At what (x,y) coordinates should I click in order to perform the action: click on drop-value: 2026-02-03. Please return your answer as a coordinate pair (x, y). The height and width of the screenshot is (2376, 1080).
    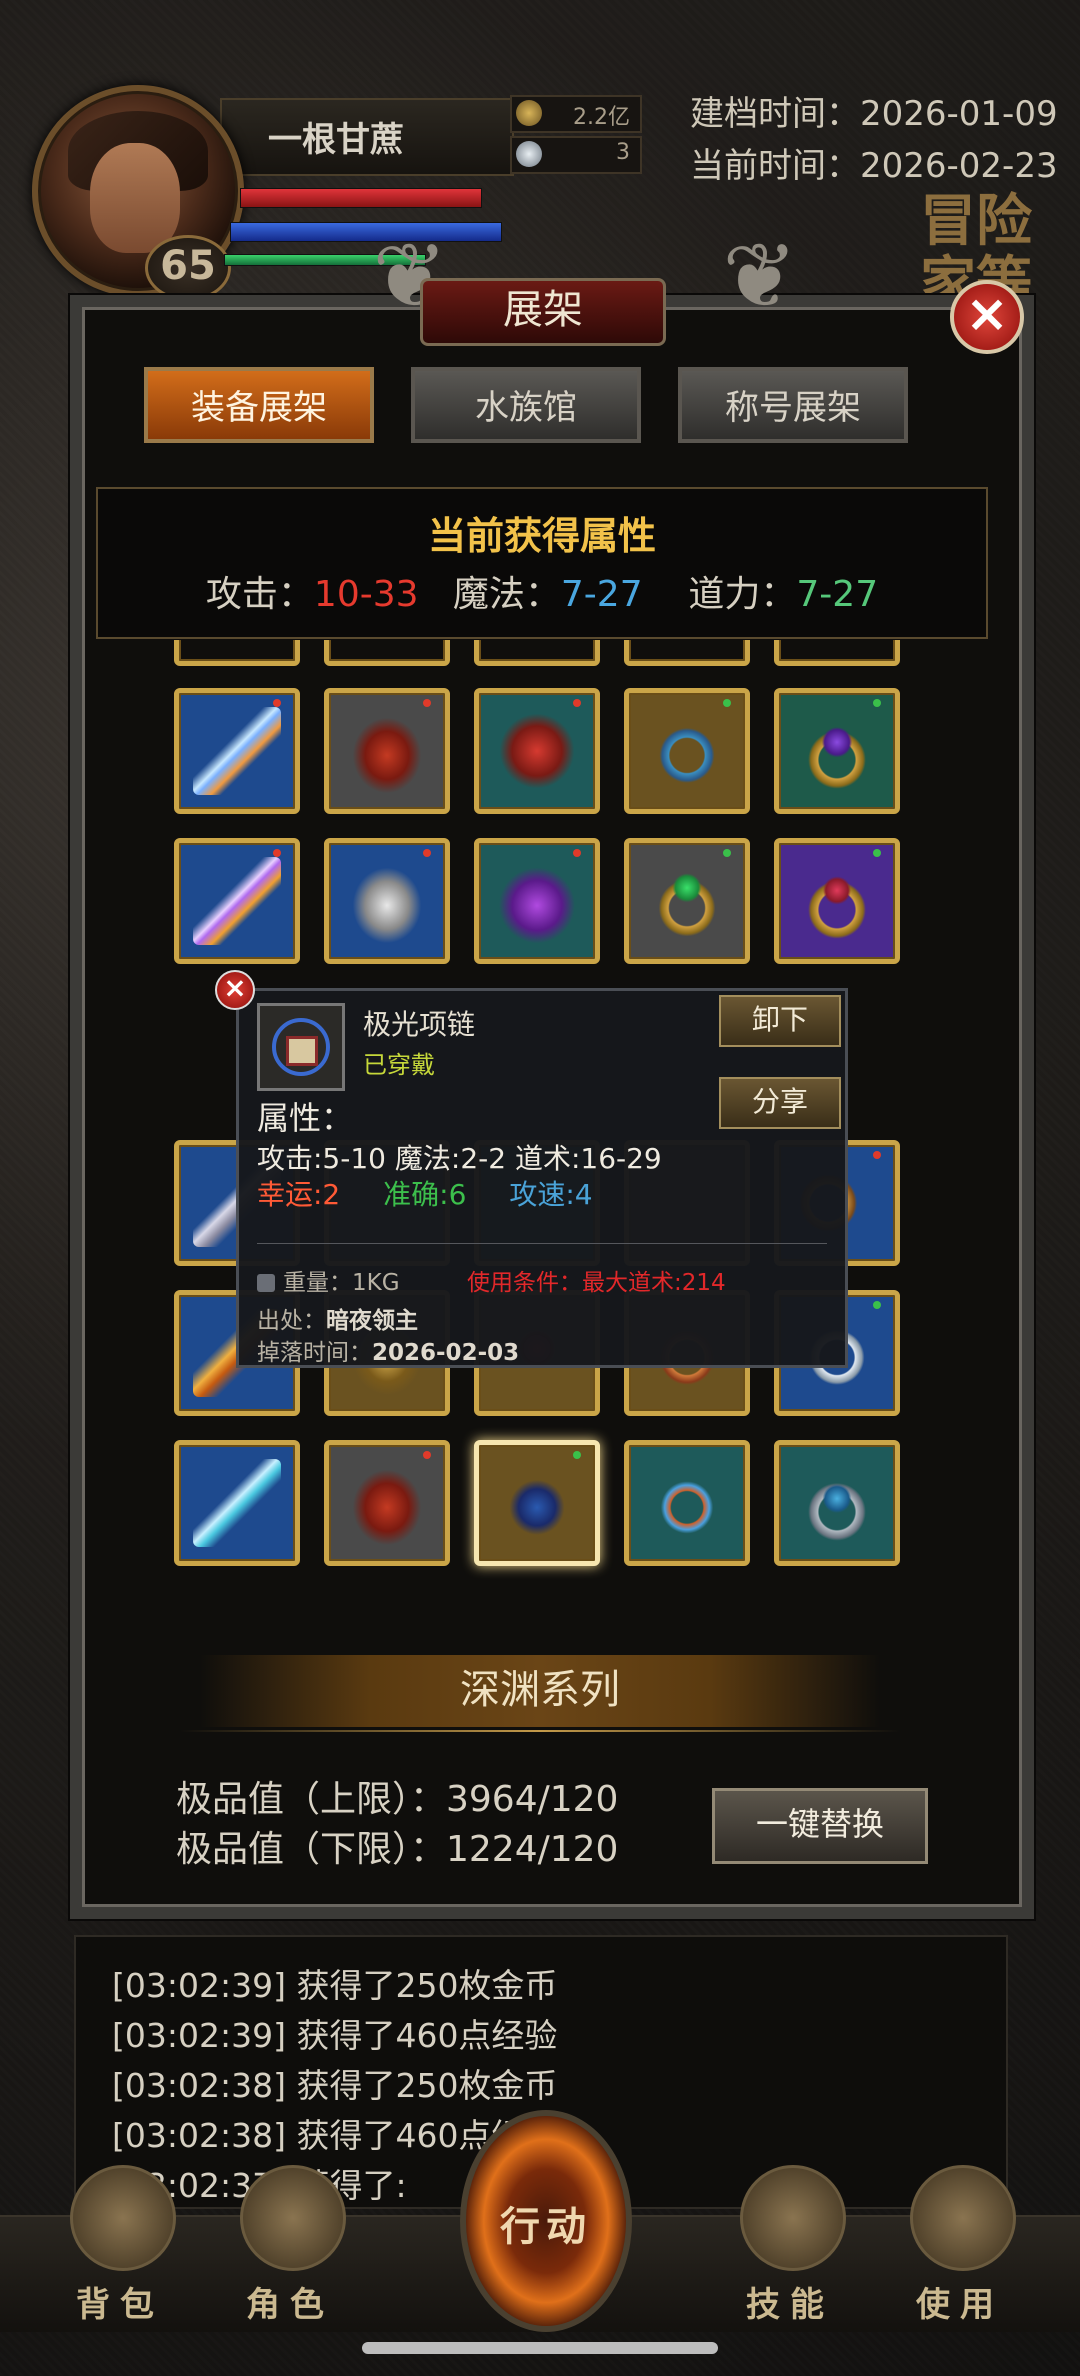
    Looking at the image, I should click on (446, 1353).